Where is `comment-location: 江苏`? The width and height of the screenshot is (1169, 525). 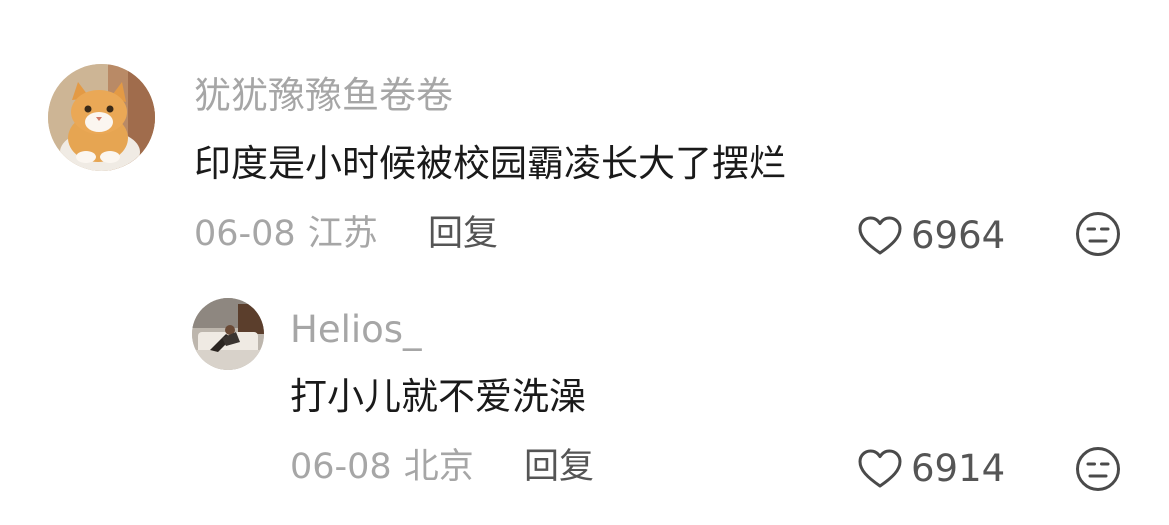 comment-location: 江苏 is located at coordinates (342, 234).